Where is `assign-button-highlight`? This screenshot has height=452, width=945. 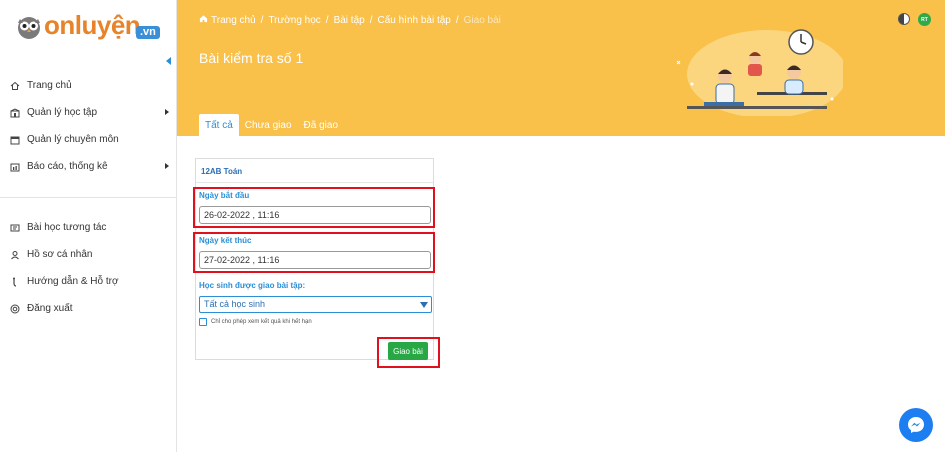
assign-button-highlight is located at coordinates (408, 352).